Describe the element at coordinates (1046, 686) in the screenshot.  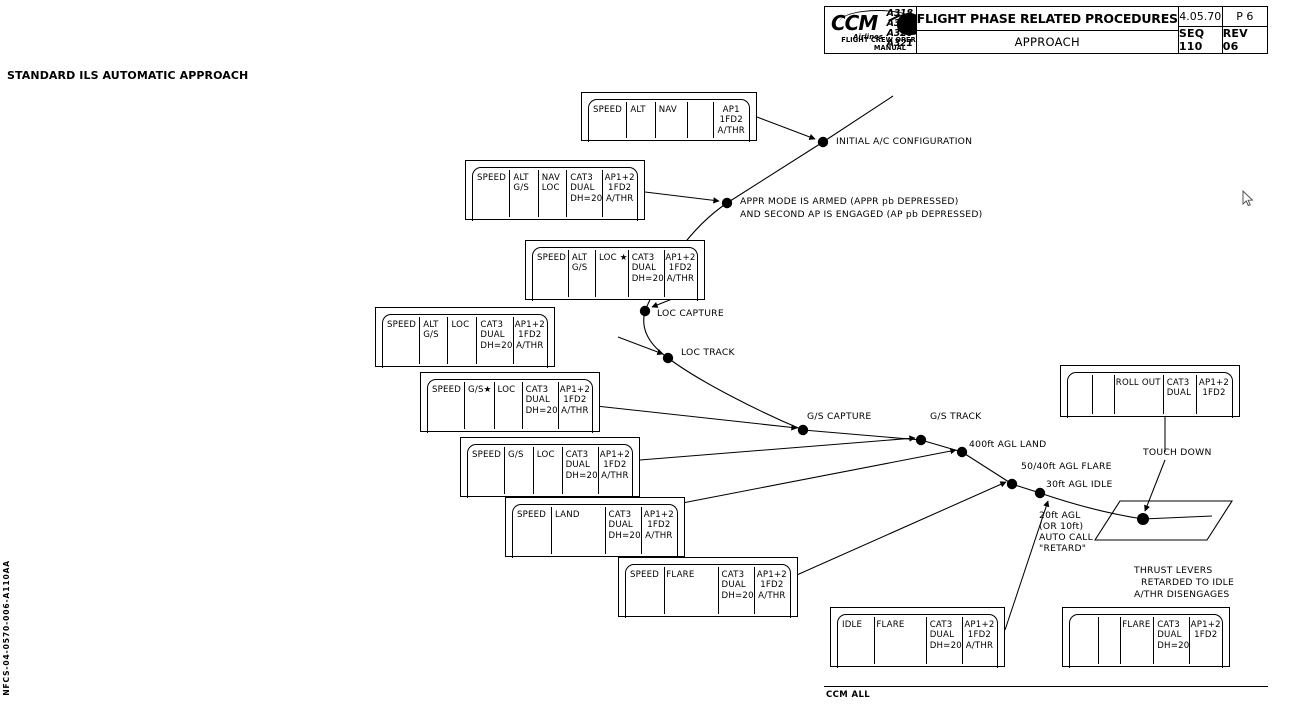
I see `footer-divider` at that location.